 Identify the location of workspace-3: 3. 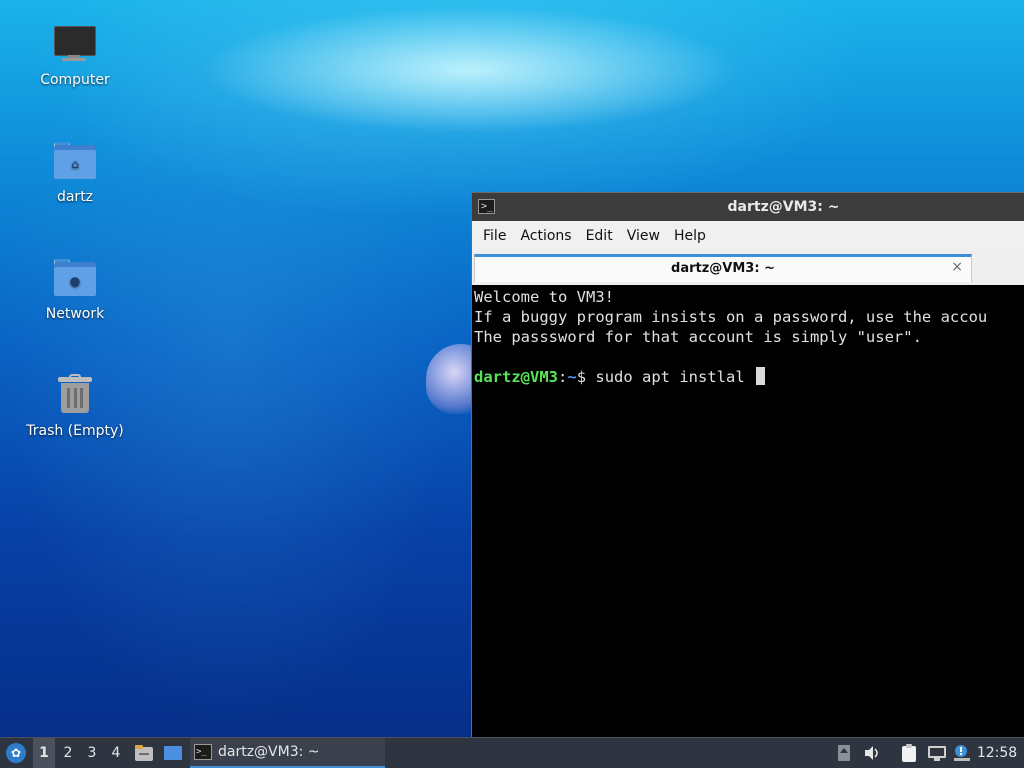
(92, 753).